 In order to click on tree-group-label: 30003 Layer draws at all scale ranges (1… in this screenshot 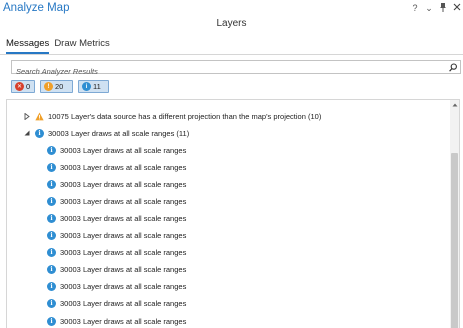, I will do `click(119, 133)`.